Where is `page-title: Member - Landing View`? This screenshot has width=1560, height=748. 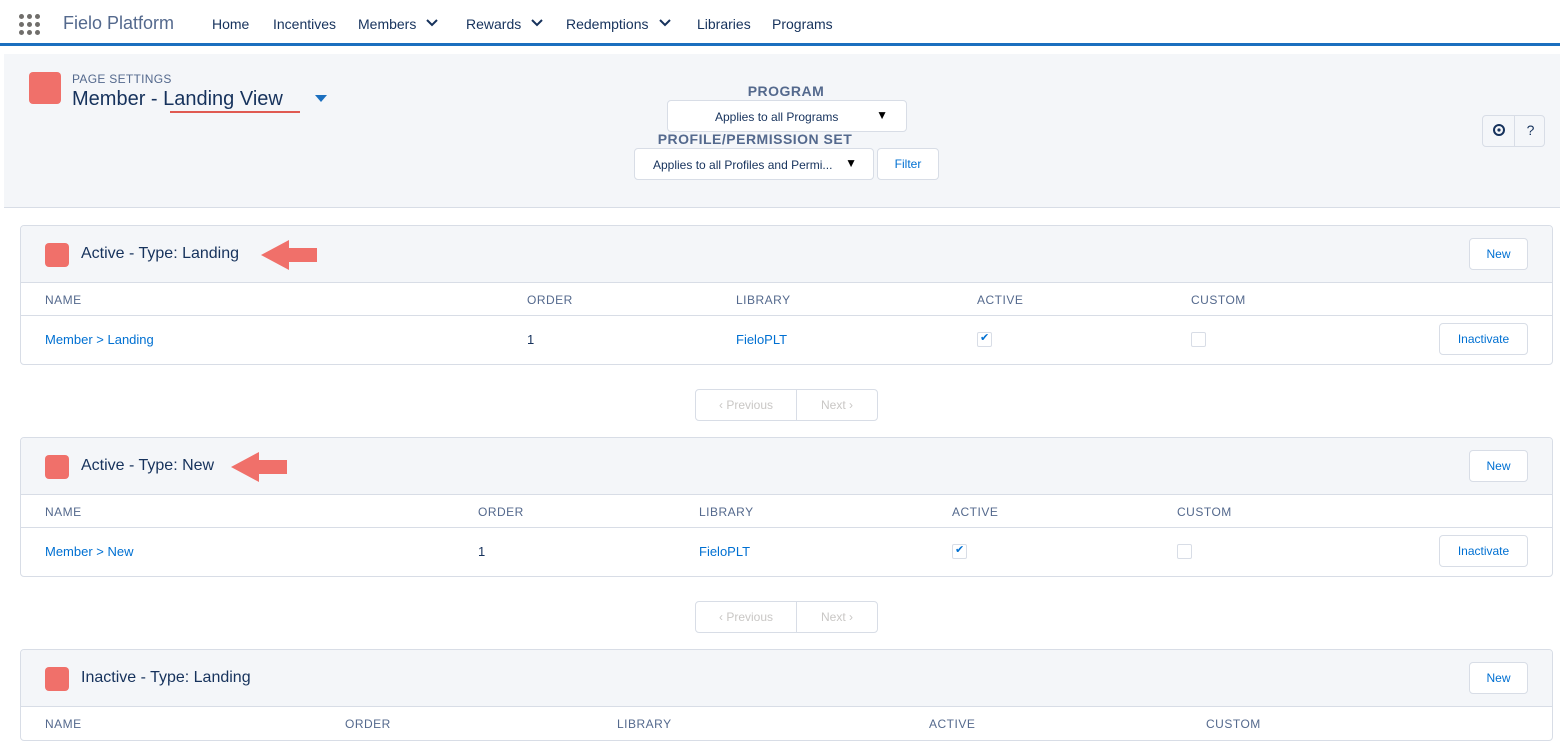
page-title: Member - Landing View is located at coordinates (177, 99).